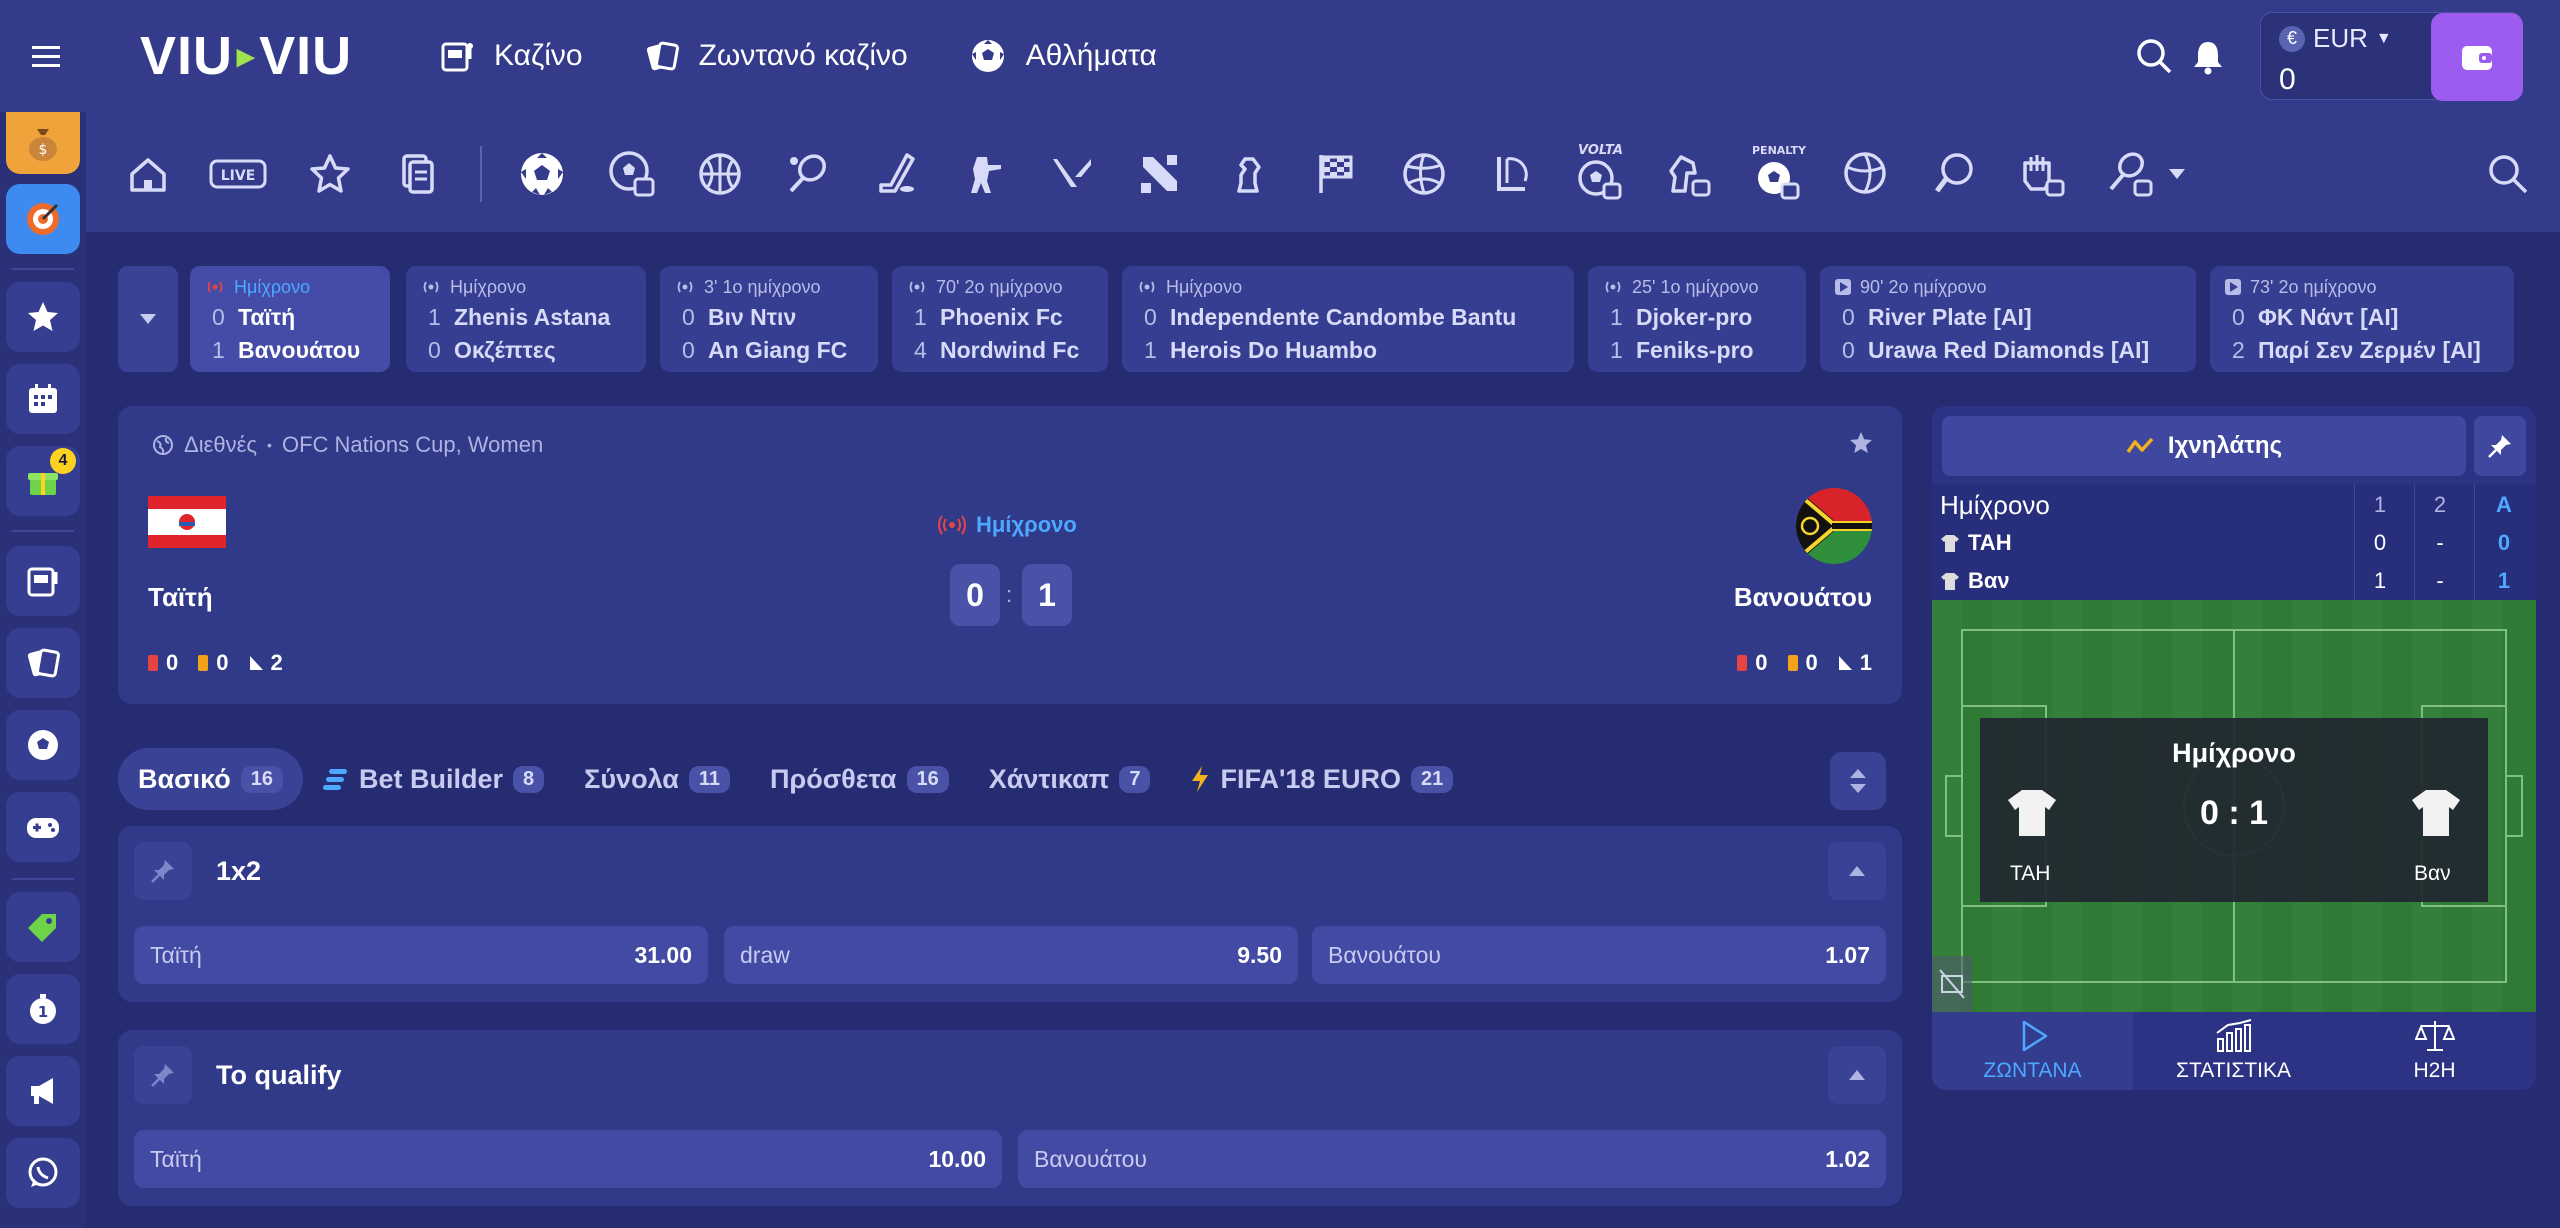  What do you see at coordinates (1952, 984) in the screenshot?
I see `expand-pitch-button` at bounding box center [1952, 984].